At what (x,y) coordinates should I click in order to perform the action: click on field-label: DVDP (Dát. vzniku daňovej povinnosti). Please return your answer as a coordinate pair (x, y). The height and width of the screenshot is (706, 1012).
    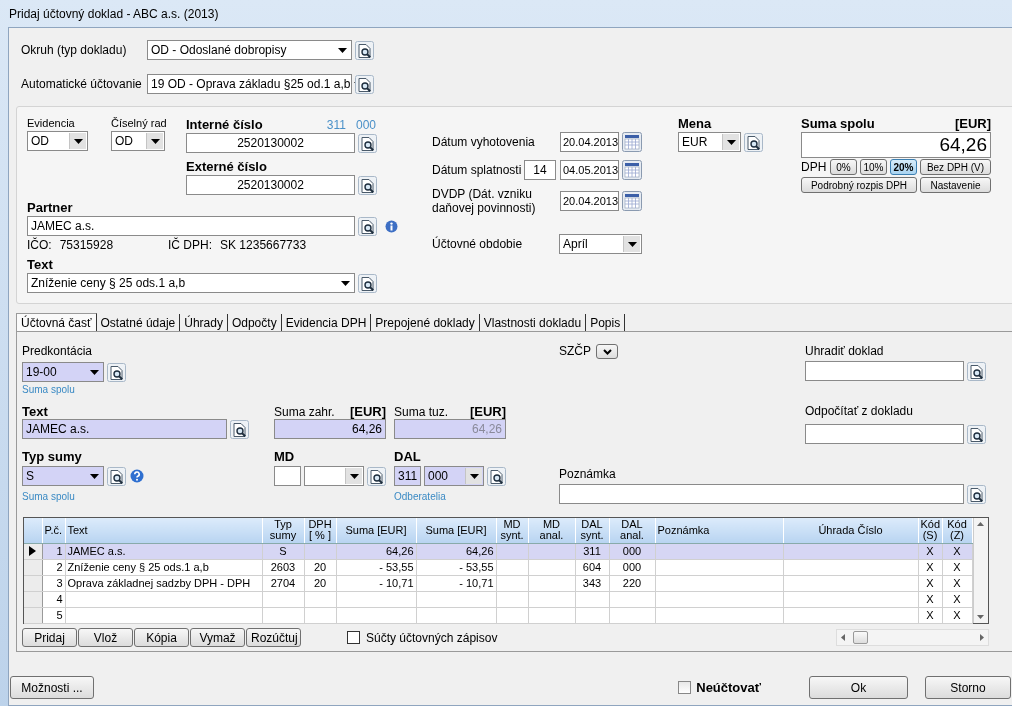
    Looking at the image, I should click on (484, 201).